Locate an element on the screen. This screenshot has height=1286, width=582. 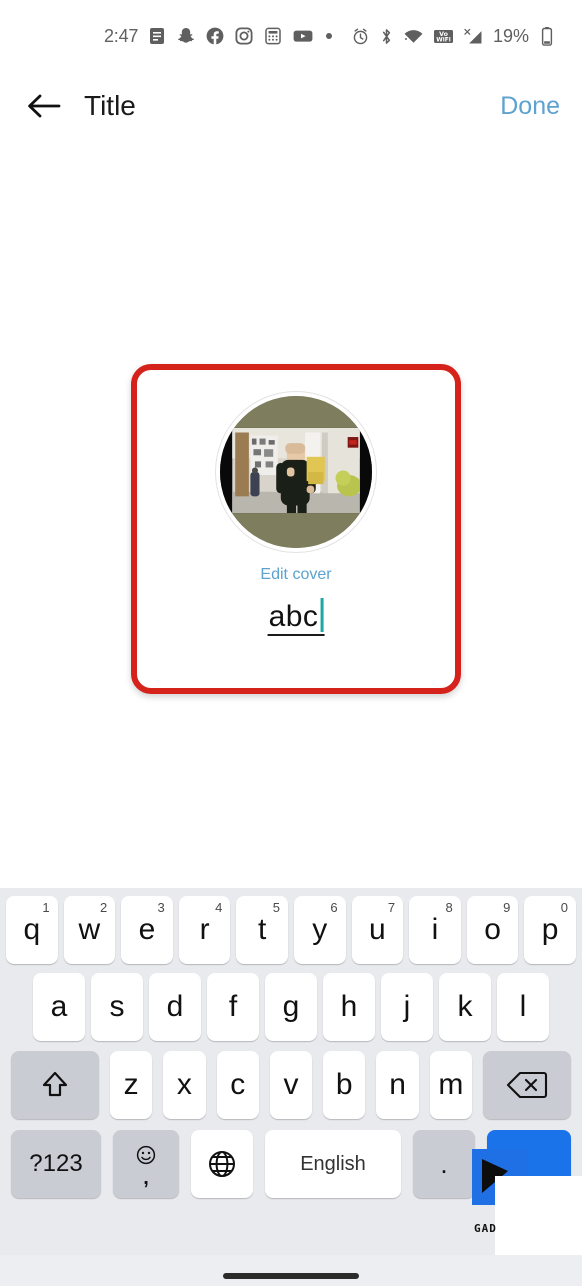
key-r: 4r is located at coordinates (204, 930).